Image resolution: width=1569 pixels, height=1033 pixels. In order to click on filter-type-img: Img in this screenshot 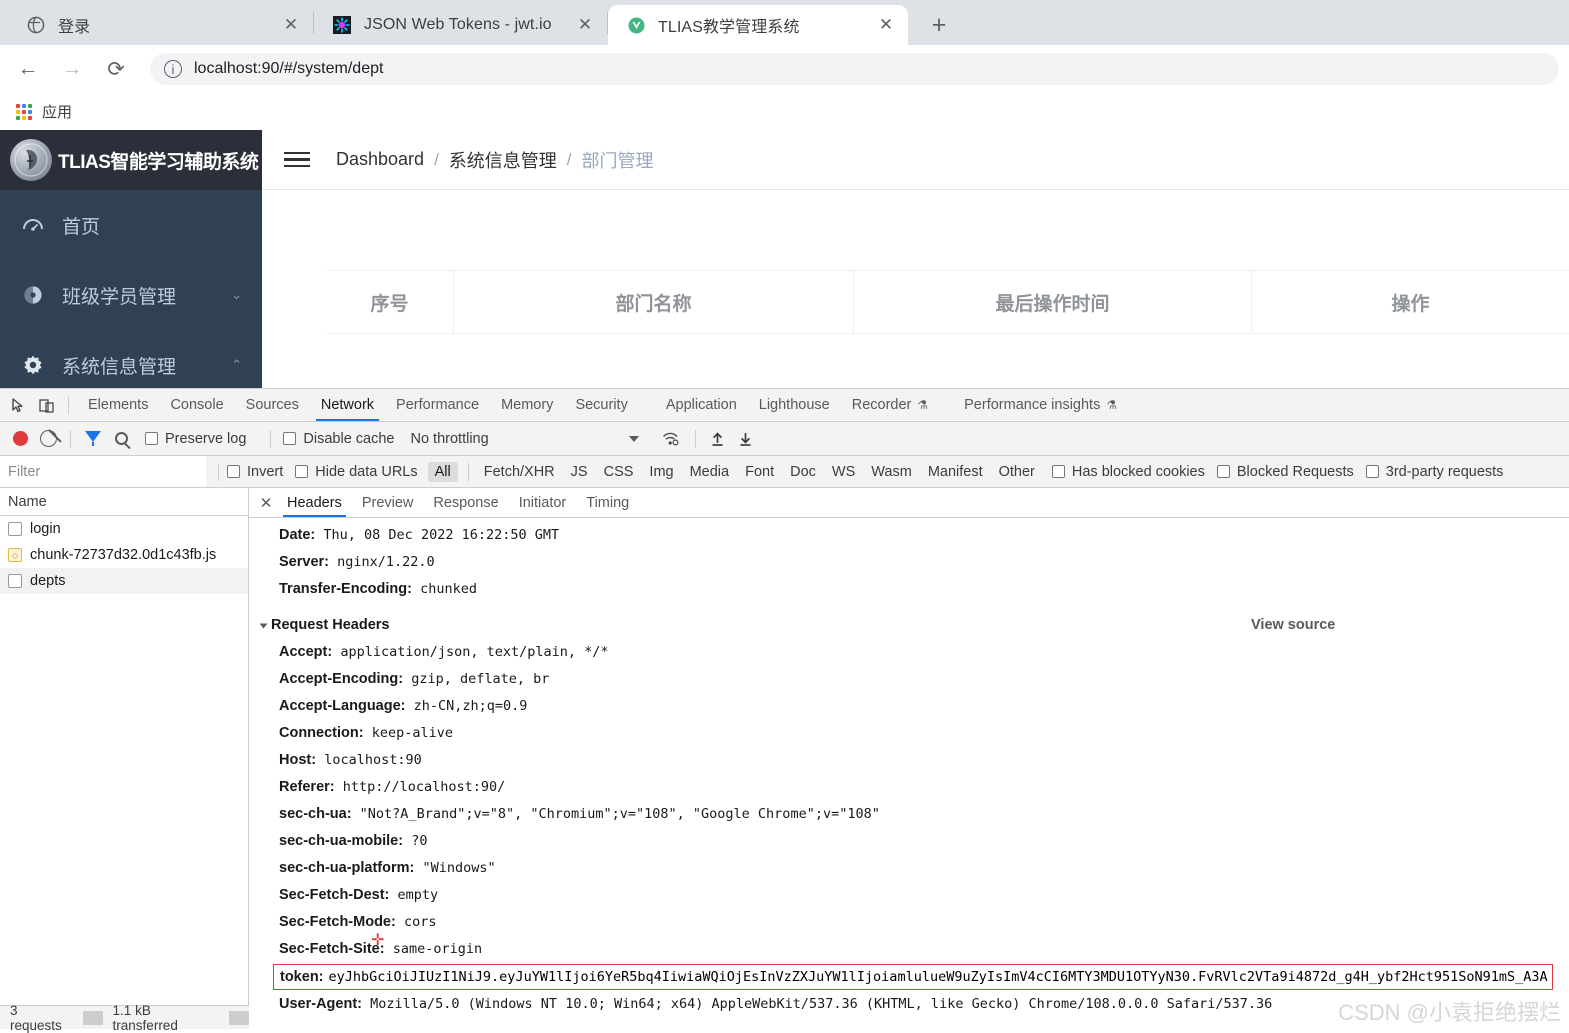, I will do `click(661, 472)`.